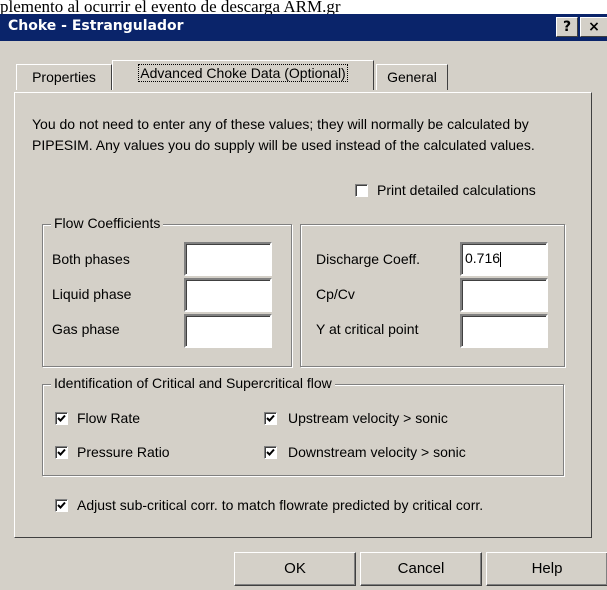 The image size is (607, 590). I want to click on print-detailed-label: Print detailed calculations, so click(456, 190).